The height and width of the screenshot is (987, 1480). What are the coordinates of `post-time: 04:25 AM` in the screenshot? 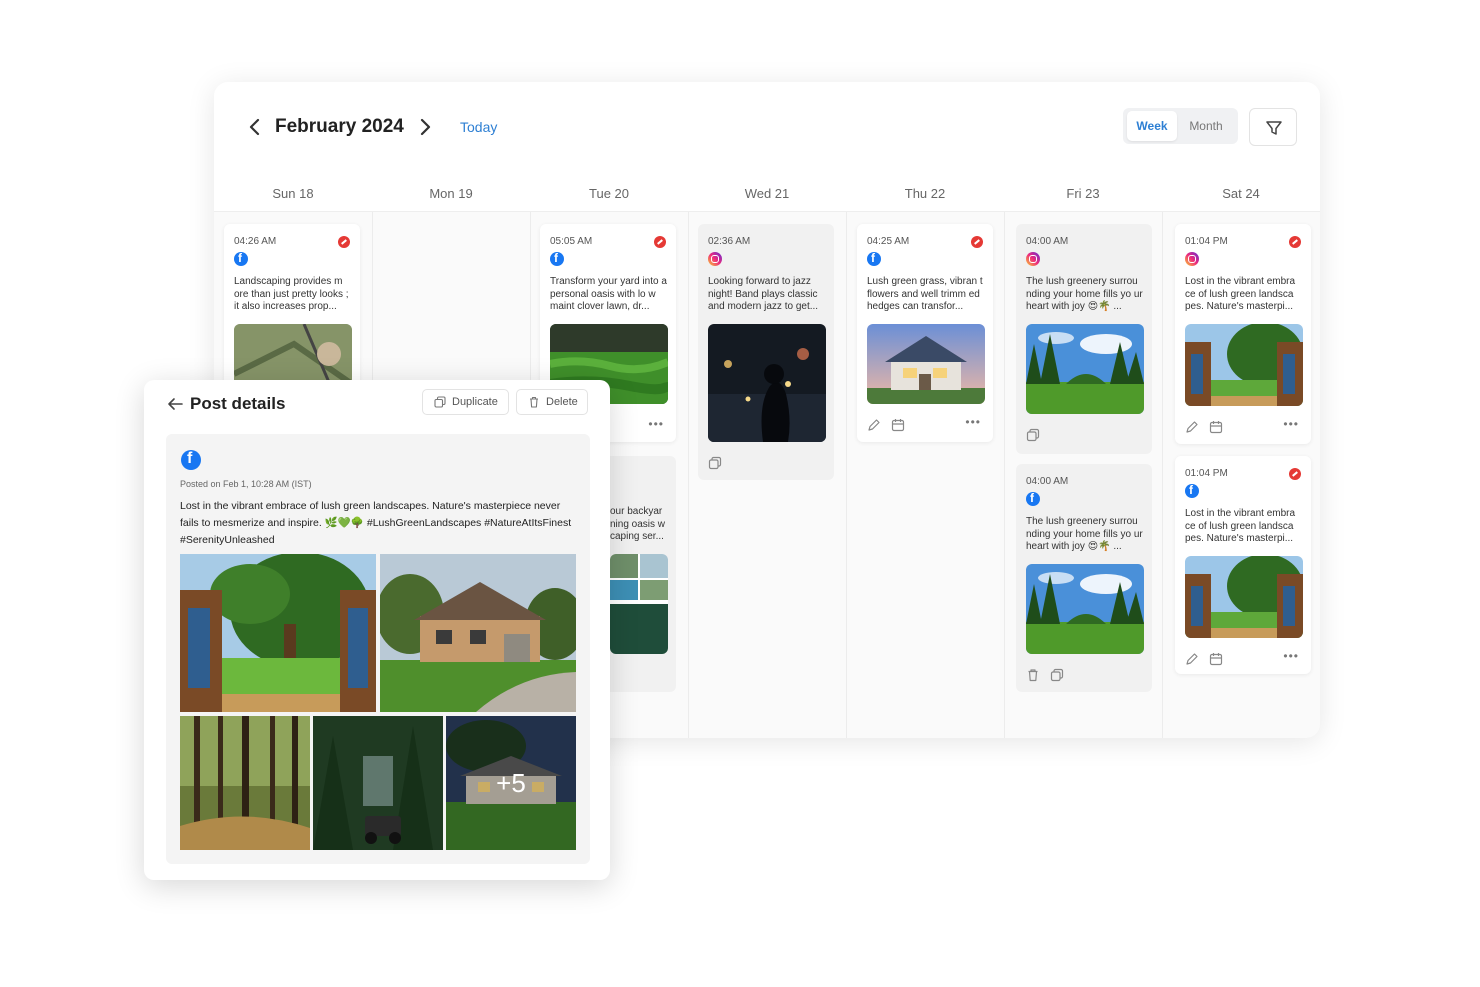 It's located at (888, 241).